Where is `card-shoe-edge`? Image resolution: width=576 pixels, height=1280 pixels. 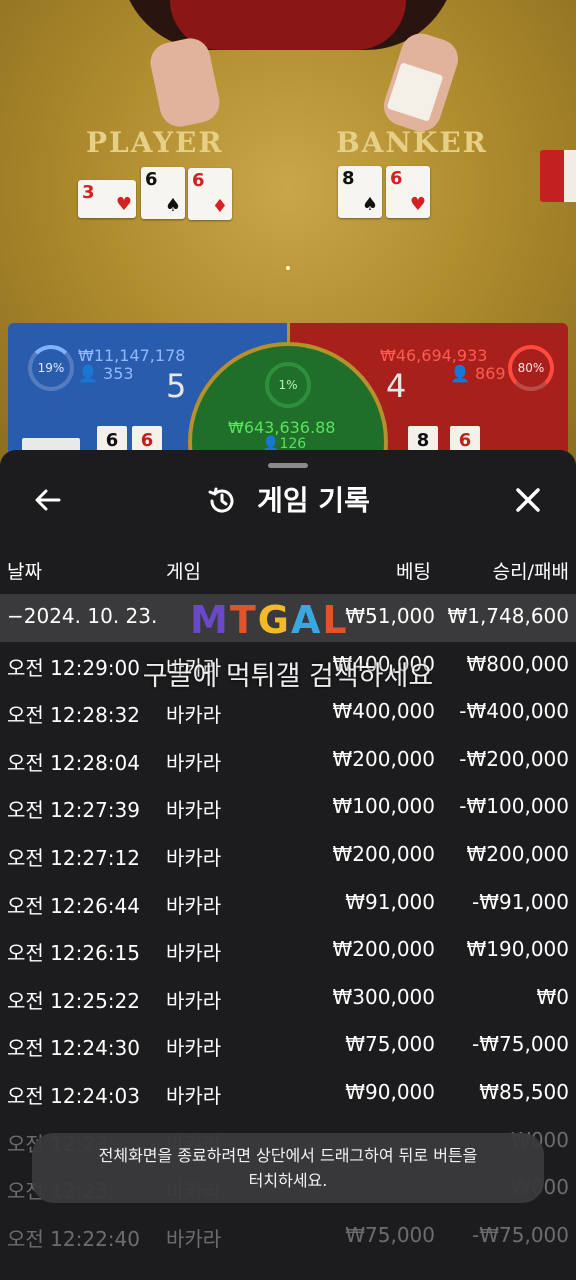
card-shoe-edge is located at coordinates (570, 176).